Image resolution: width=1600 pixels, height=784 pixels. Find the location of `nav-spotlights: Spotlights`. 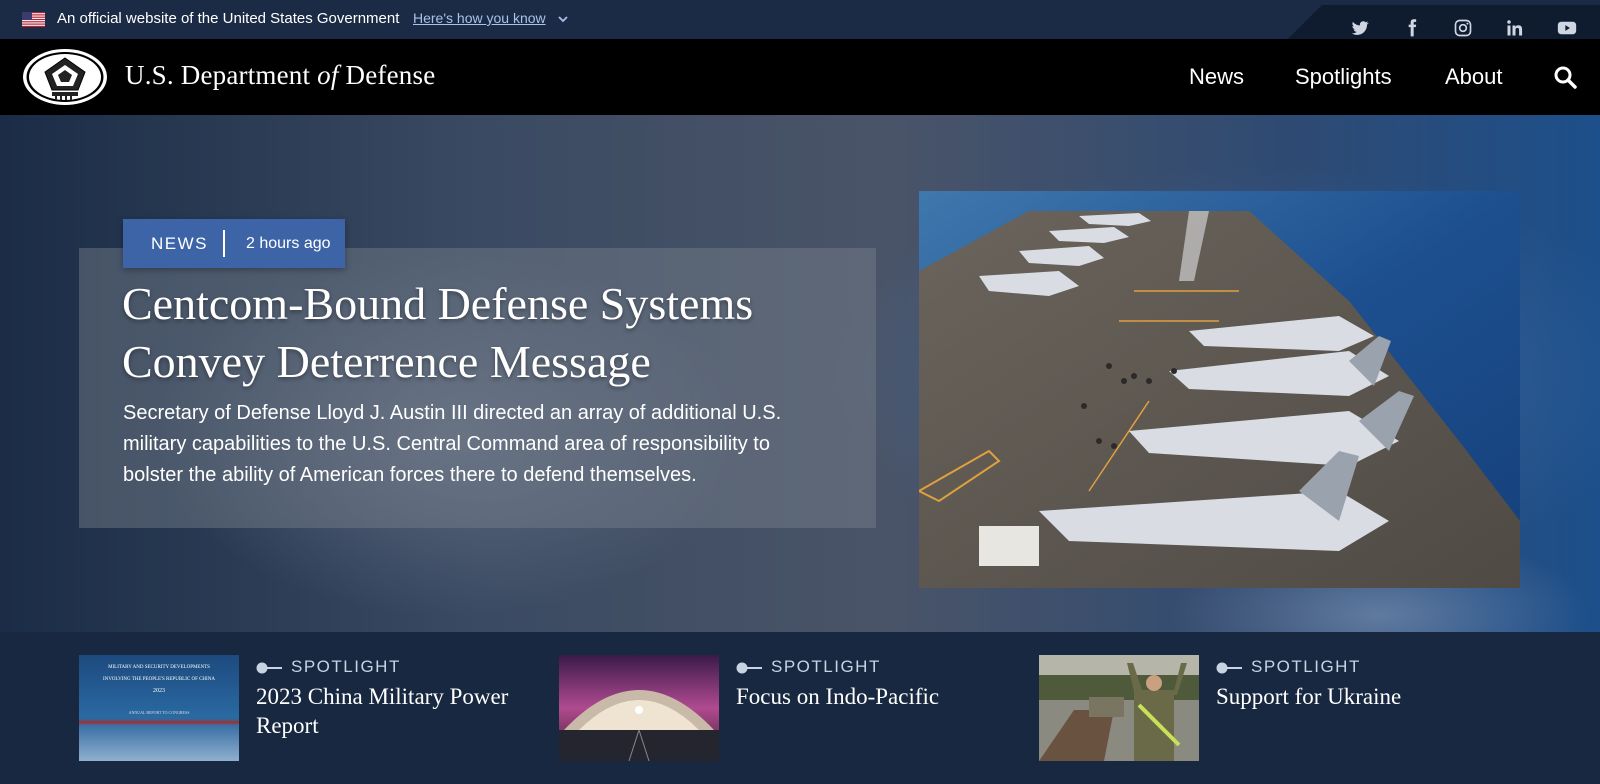

nav-spotlights: Spotlights is located at coordinates (1343, 77).